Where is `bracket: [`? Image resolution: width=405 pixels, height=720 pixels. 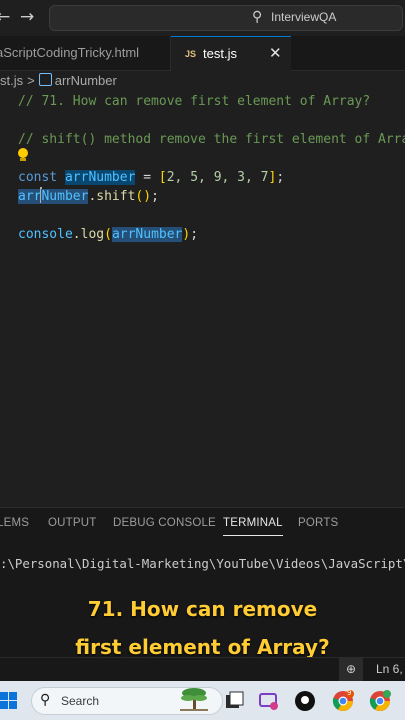
bracket: [ is located at coordinates (162, 177).